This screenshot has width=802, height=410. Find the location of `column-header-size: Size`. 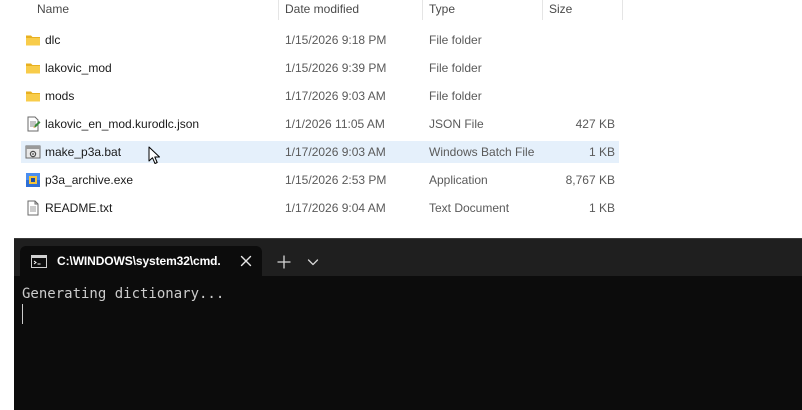

column-header-size: Size is located at coordinates (583, 10).